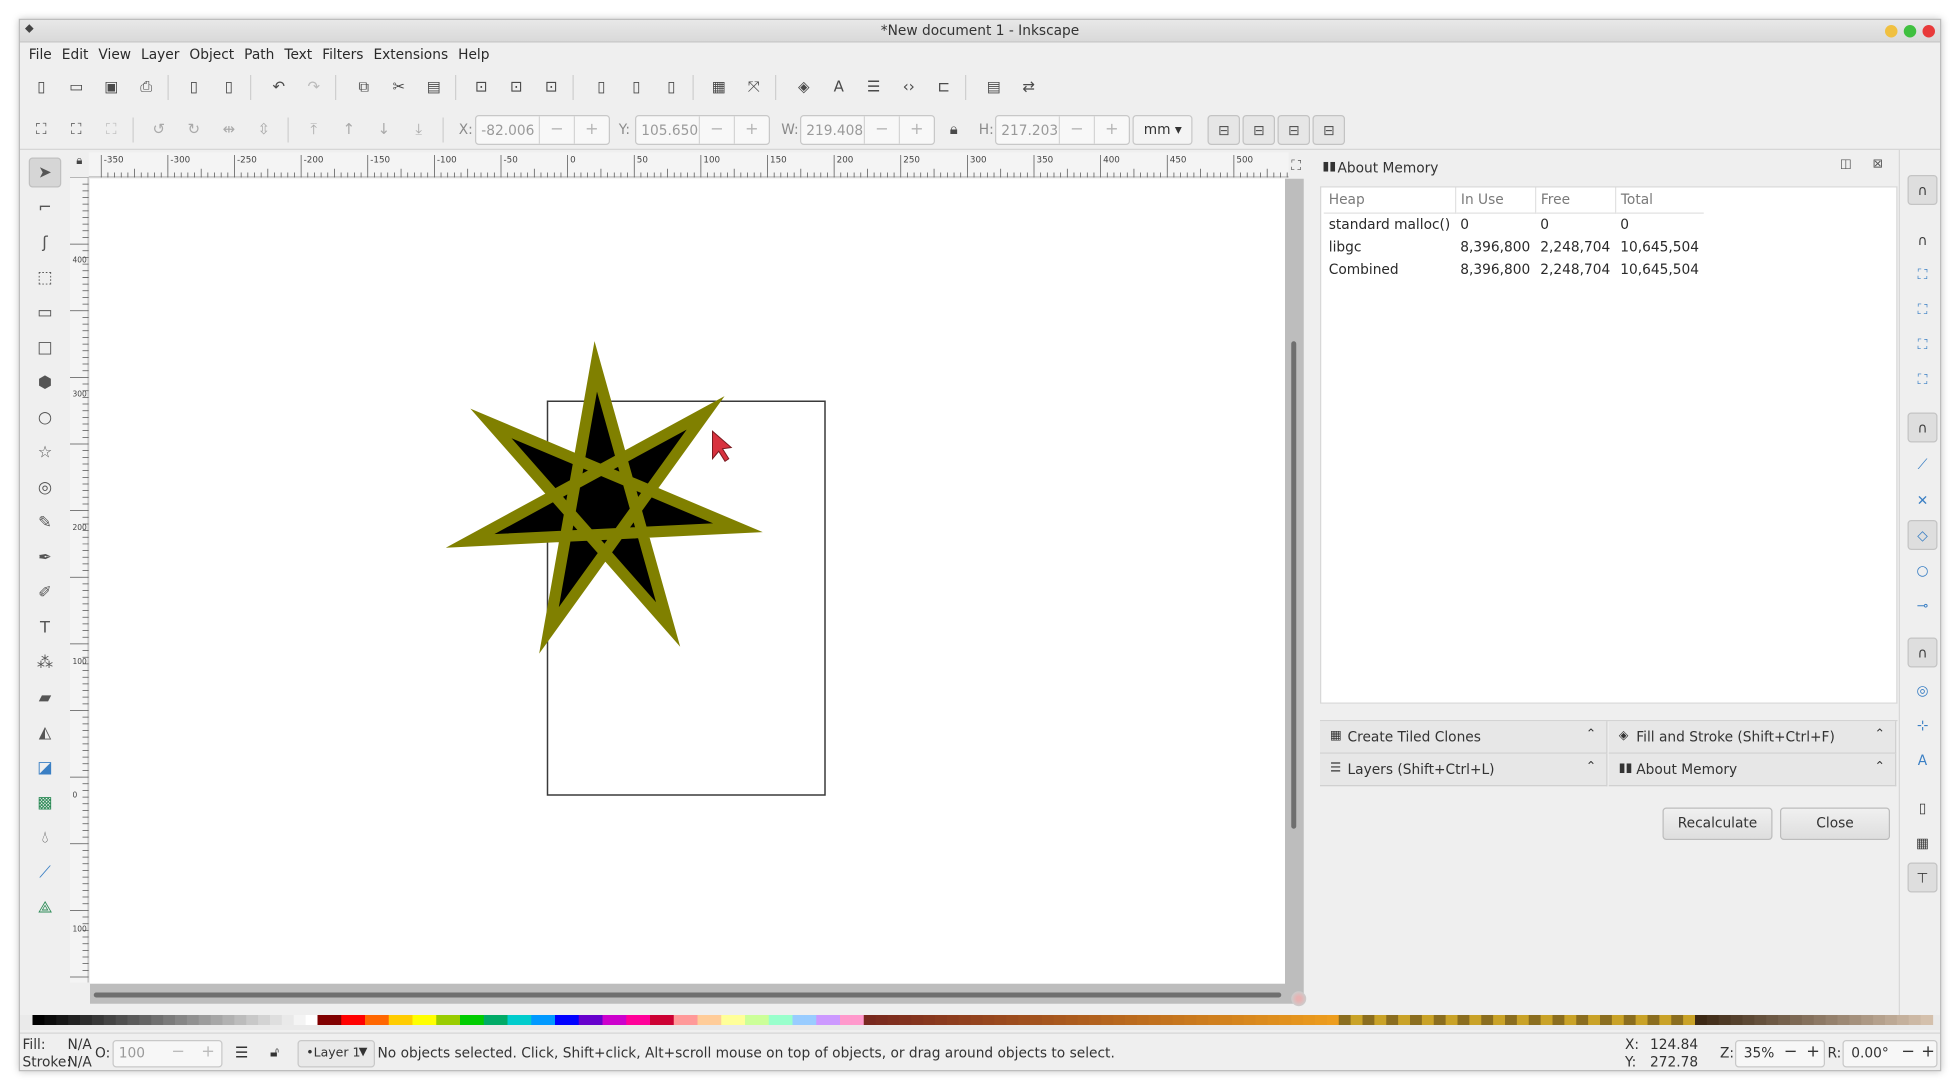 The height and width of the screenshot is (1090, 1960). What do you see at coordinates (832, 130) in the screenshot?
I see `w-value: 219.408` at bounding box center [832, 130].